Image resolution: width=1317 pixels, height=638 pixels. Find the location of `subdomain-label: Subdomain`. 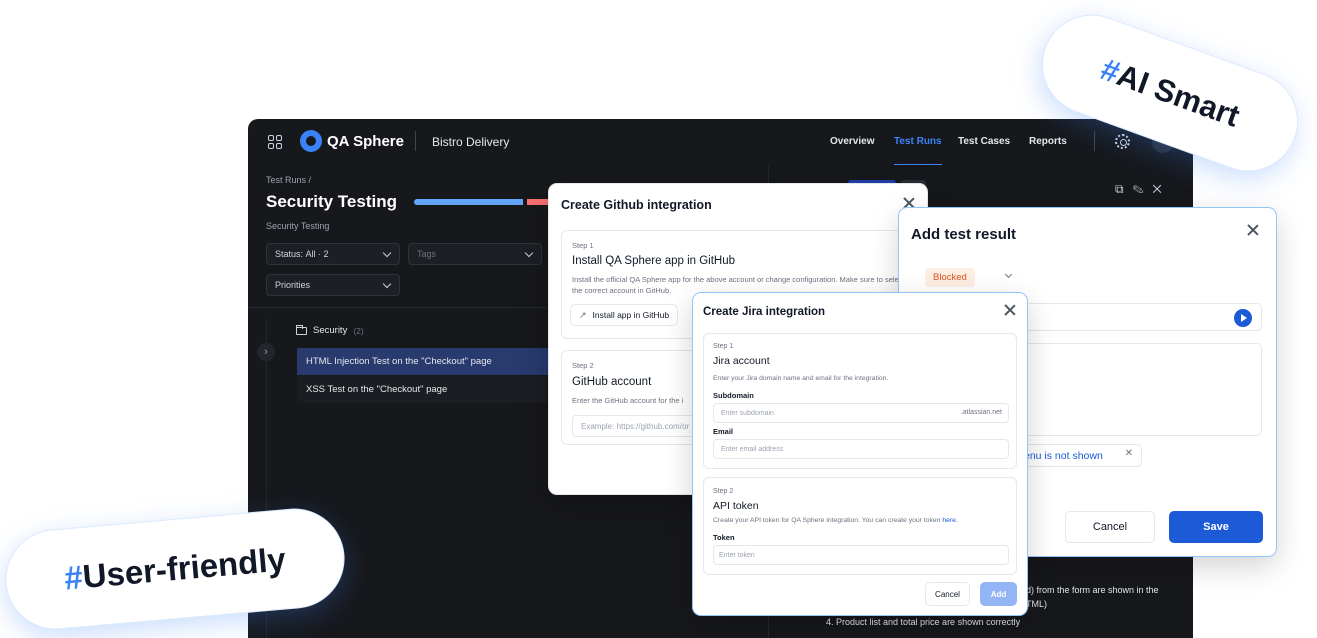

subdomain-label: Subdomain is located at coordinates (733, 395).